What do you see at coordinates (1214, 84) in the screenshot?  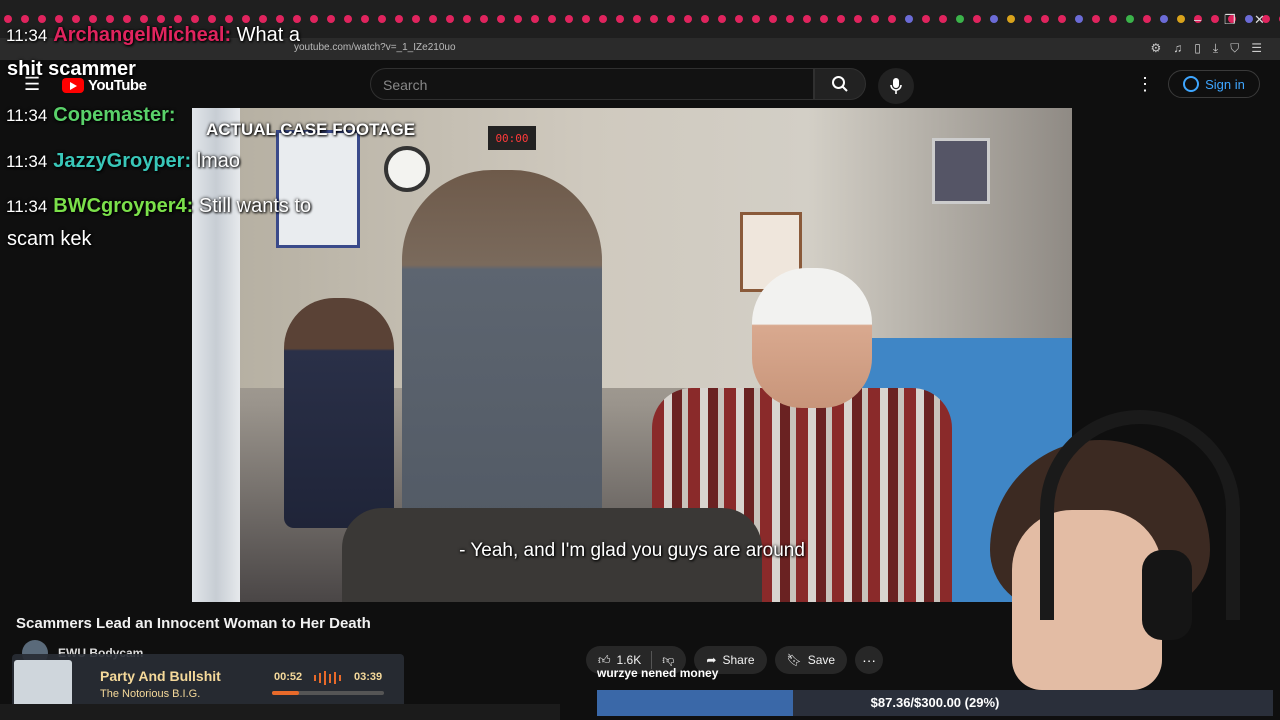 I see `sign-in-button: Sign in` at bounding box center [1214, 84].